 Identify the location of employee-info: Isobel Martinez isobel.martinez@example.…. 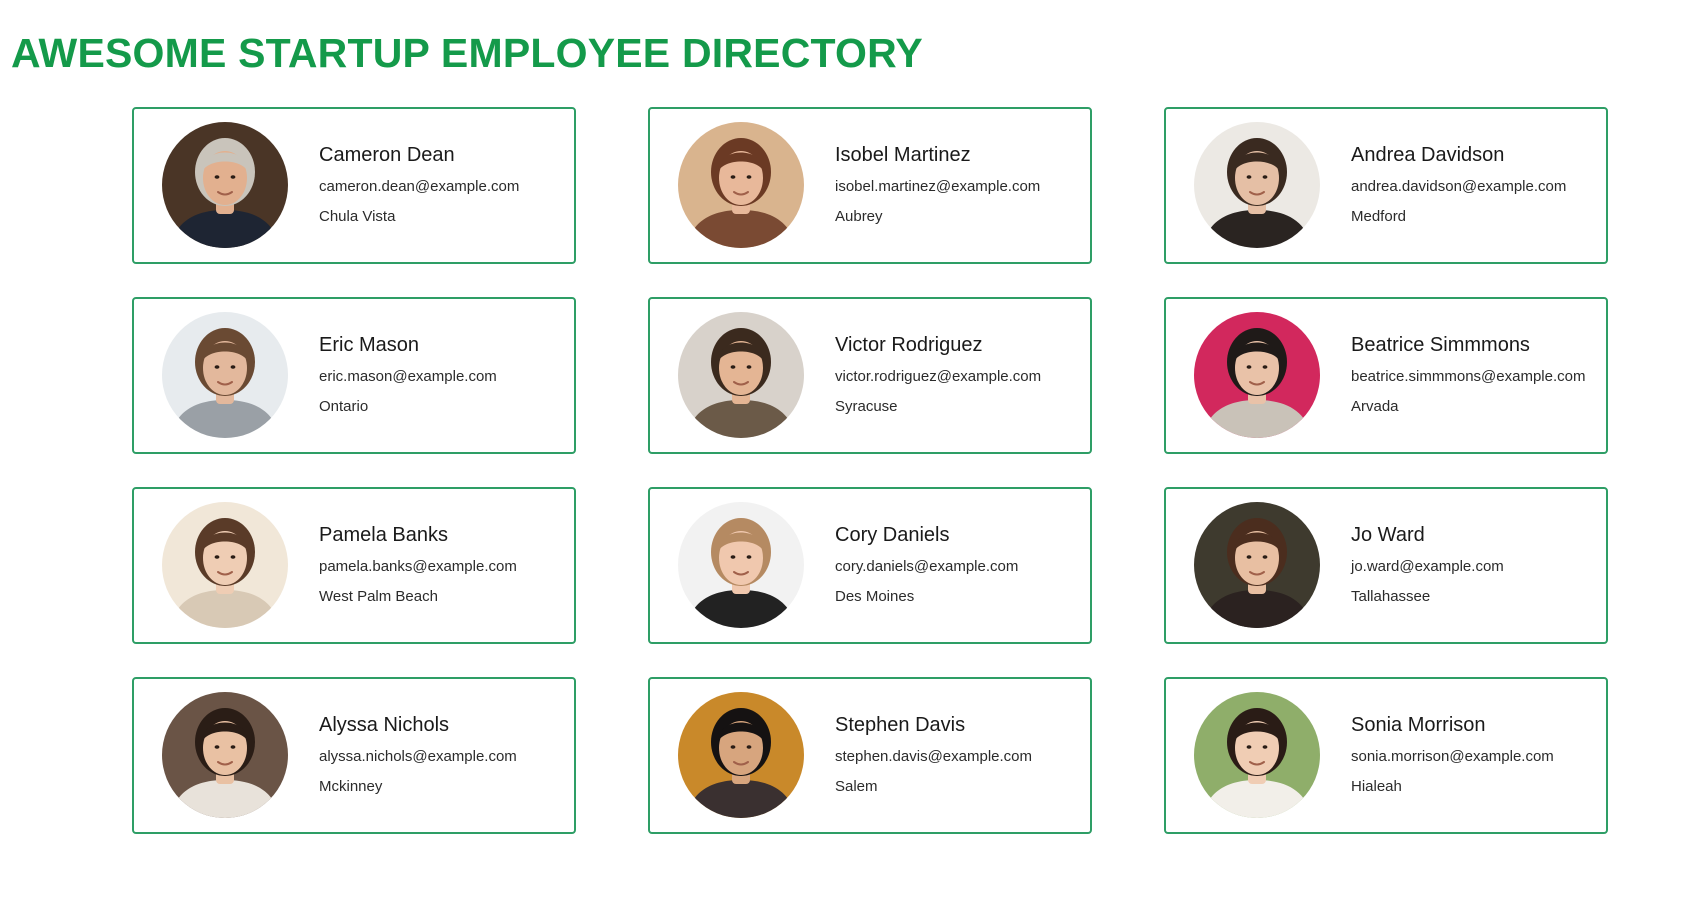
(937, 184).